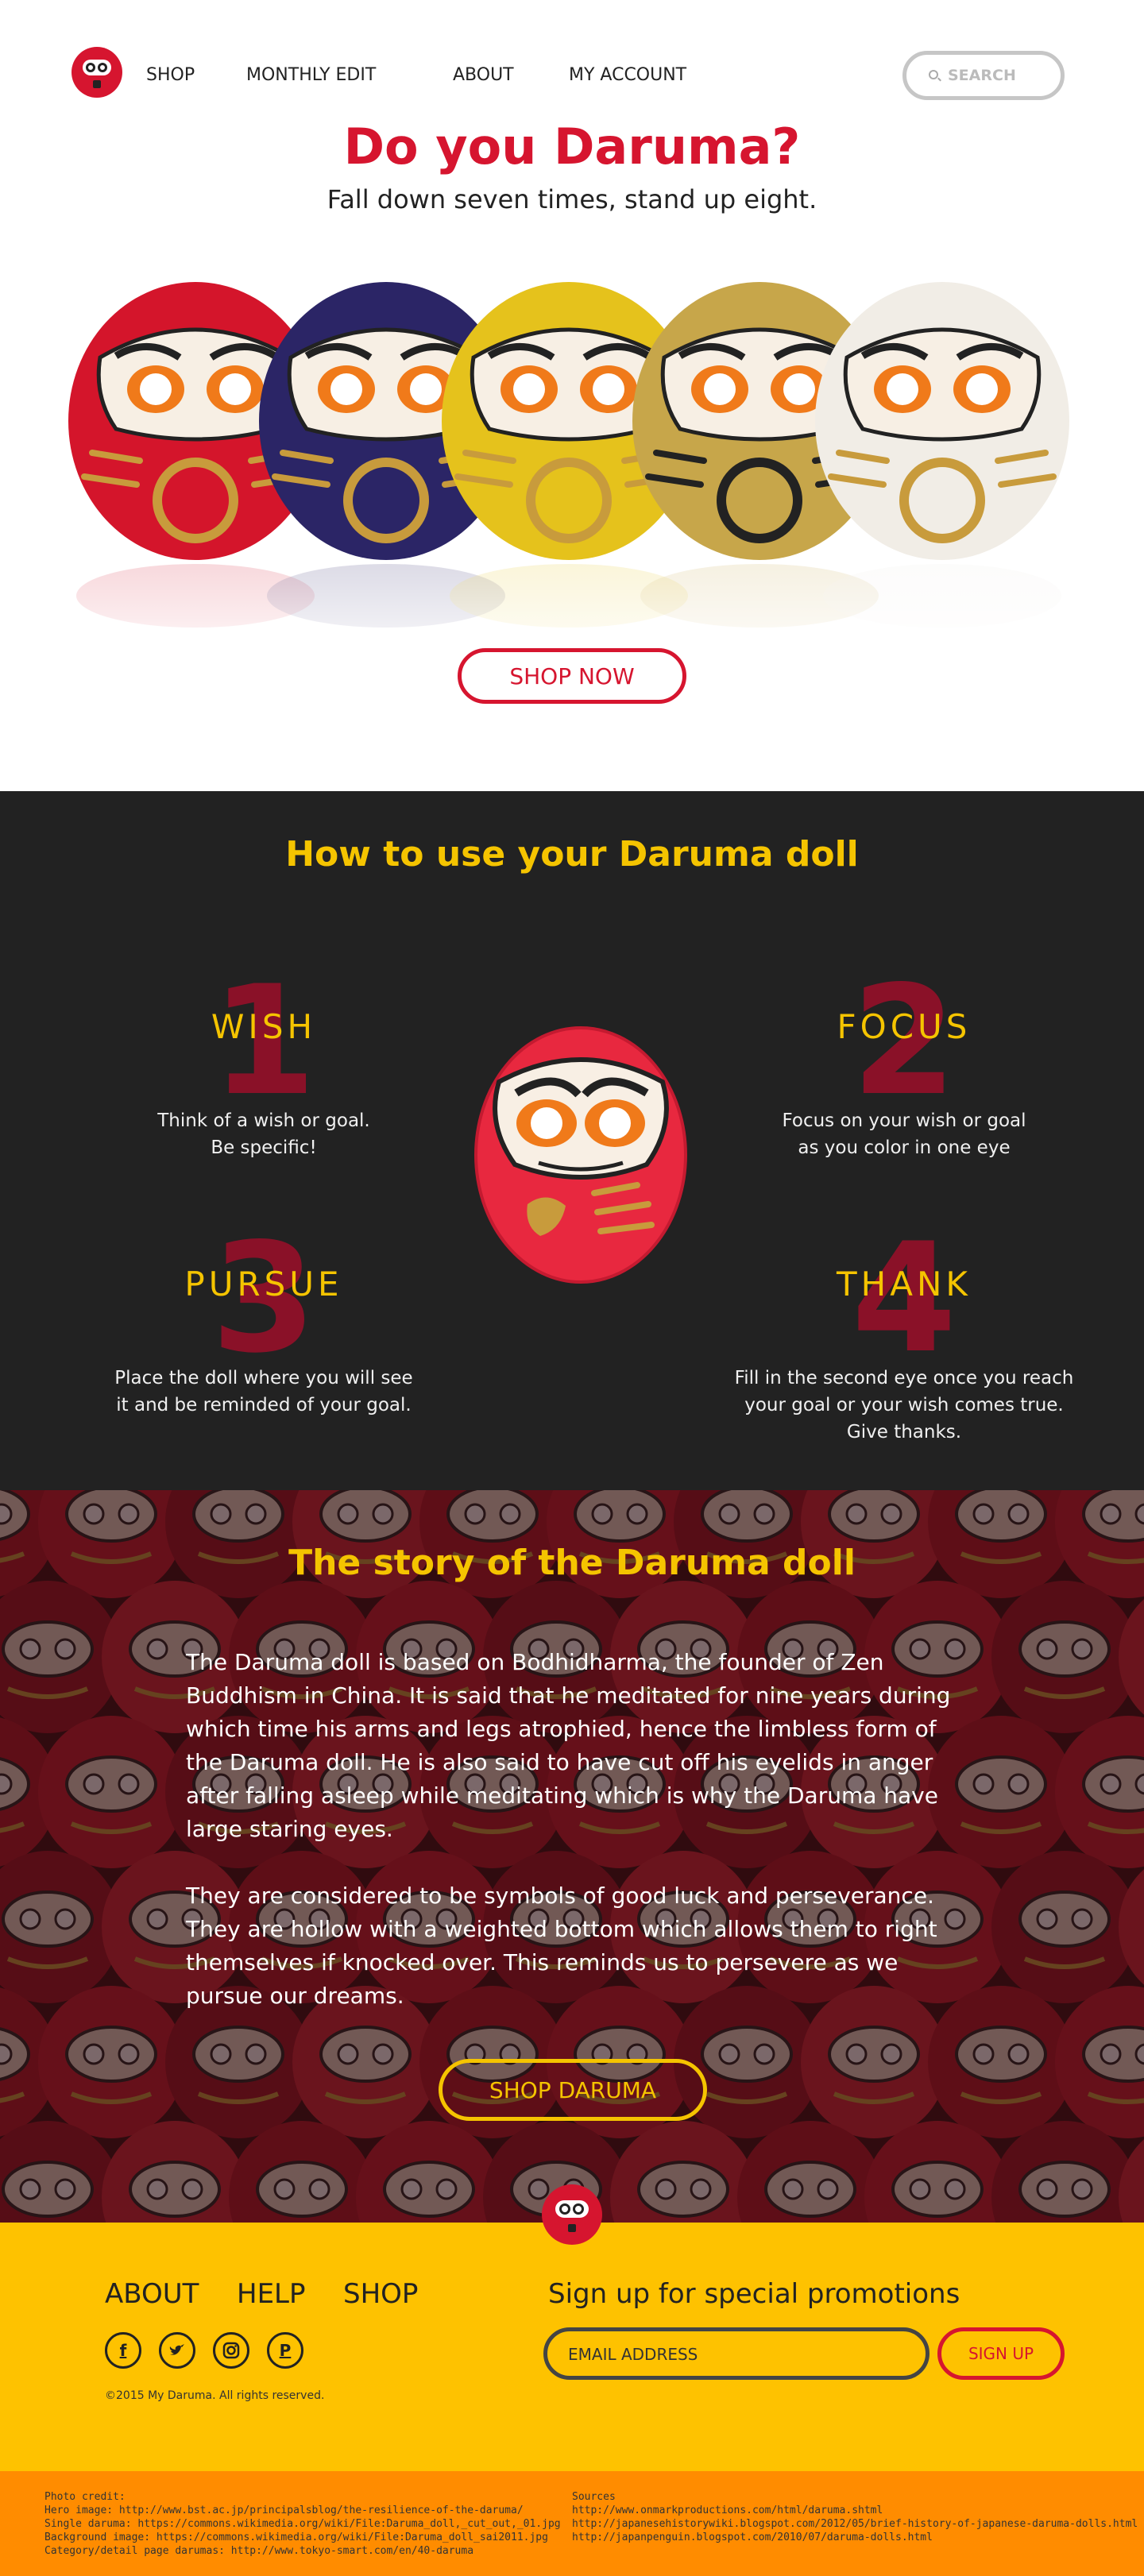  Describe the element at coordinates (311, 75) in the screenshot. I see `nav-monthly-edit: MONTHLY EDIT` at that location.